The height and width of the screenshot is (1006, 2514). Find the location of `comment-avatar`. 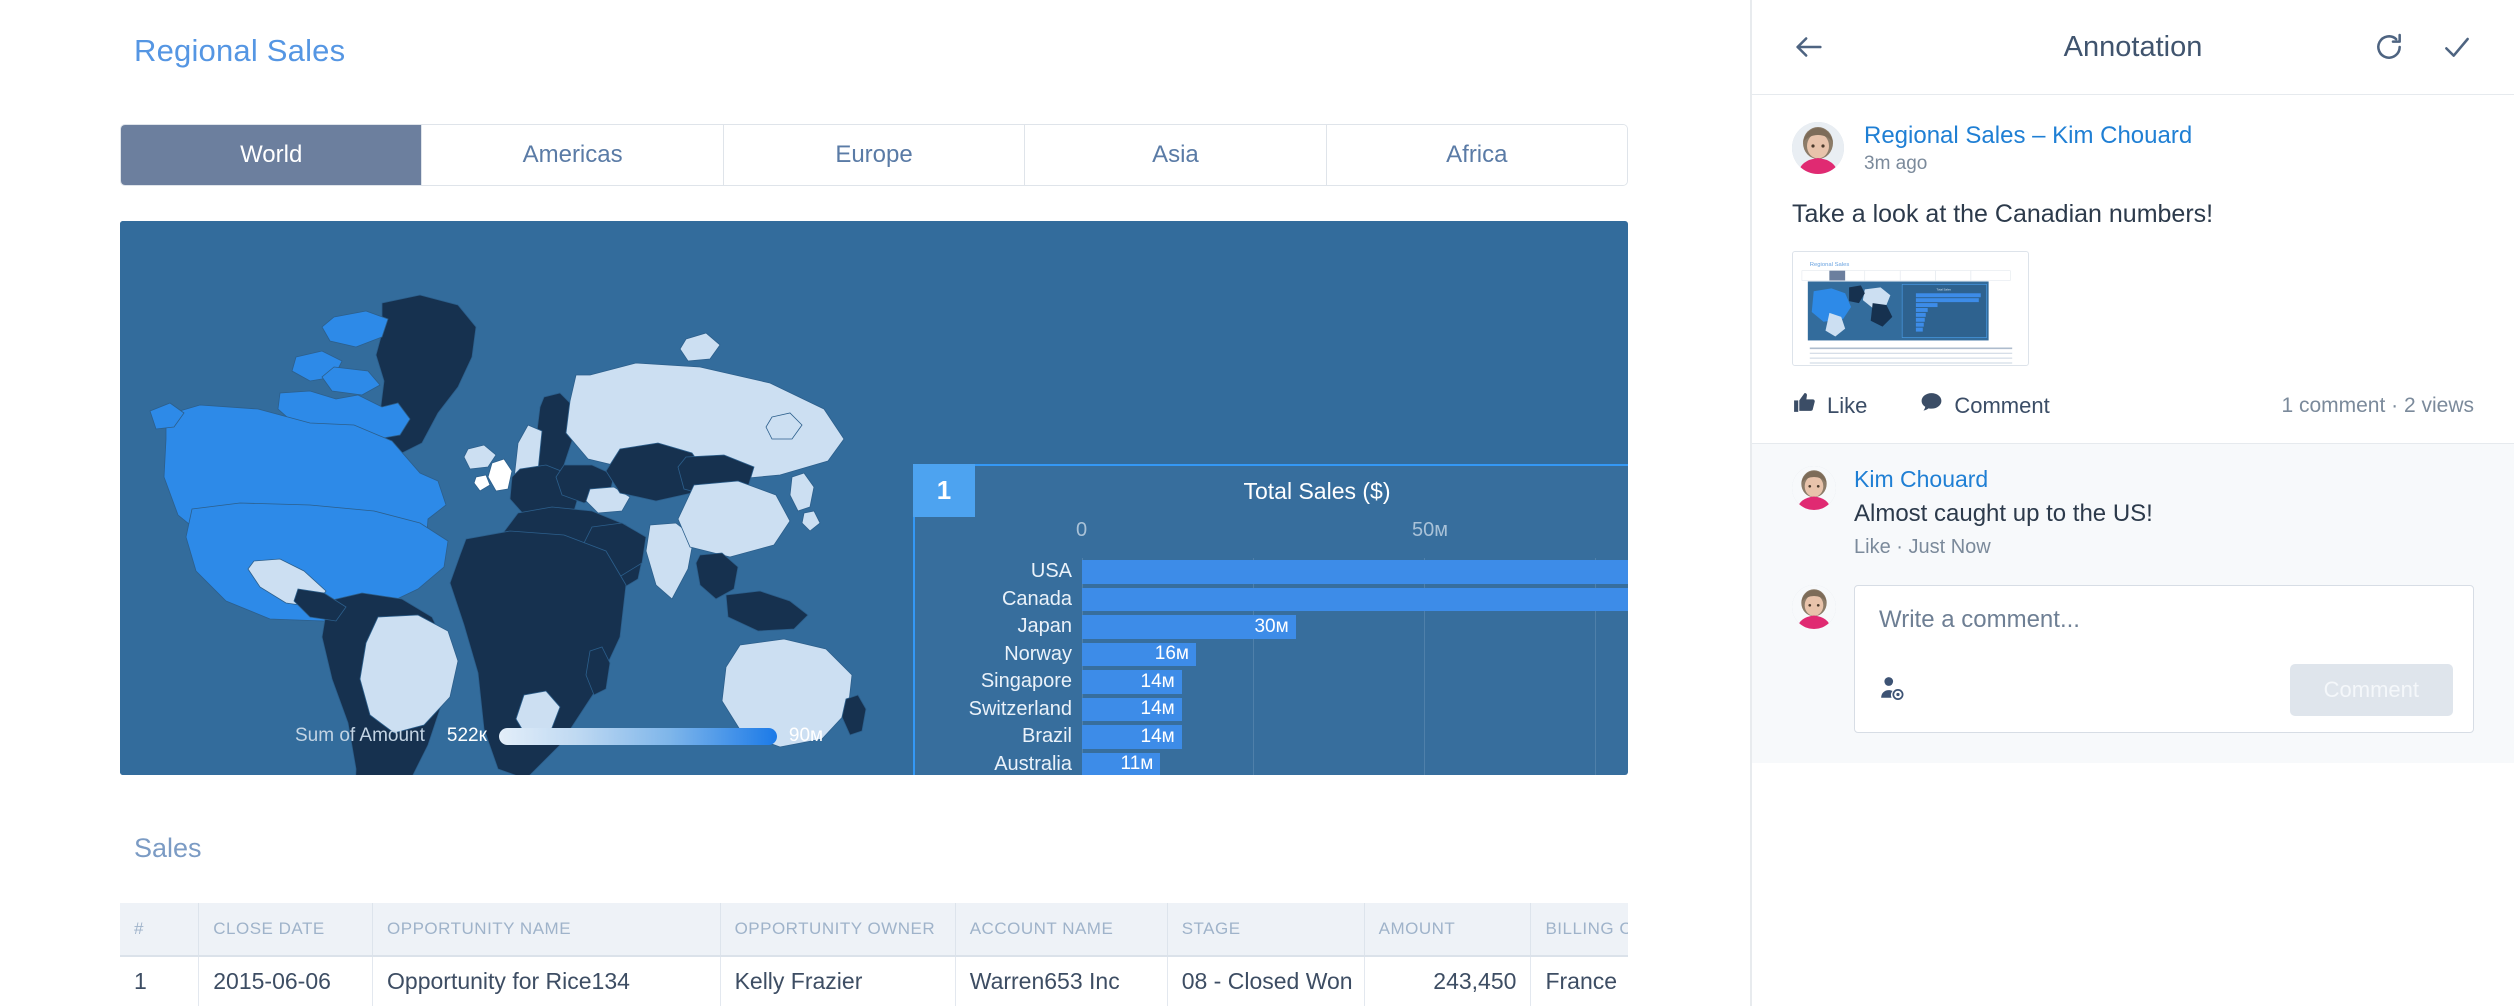

comment-avatar is located at coordinates (1814, 488).